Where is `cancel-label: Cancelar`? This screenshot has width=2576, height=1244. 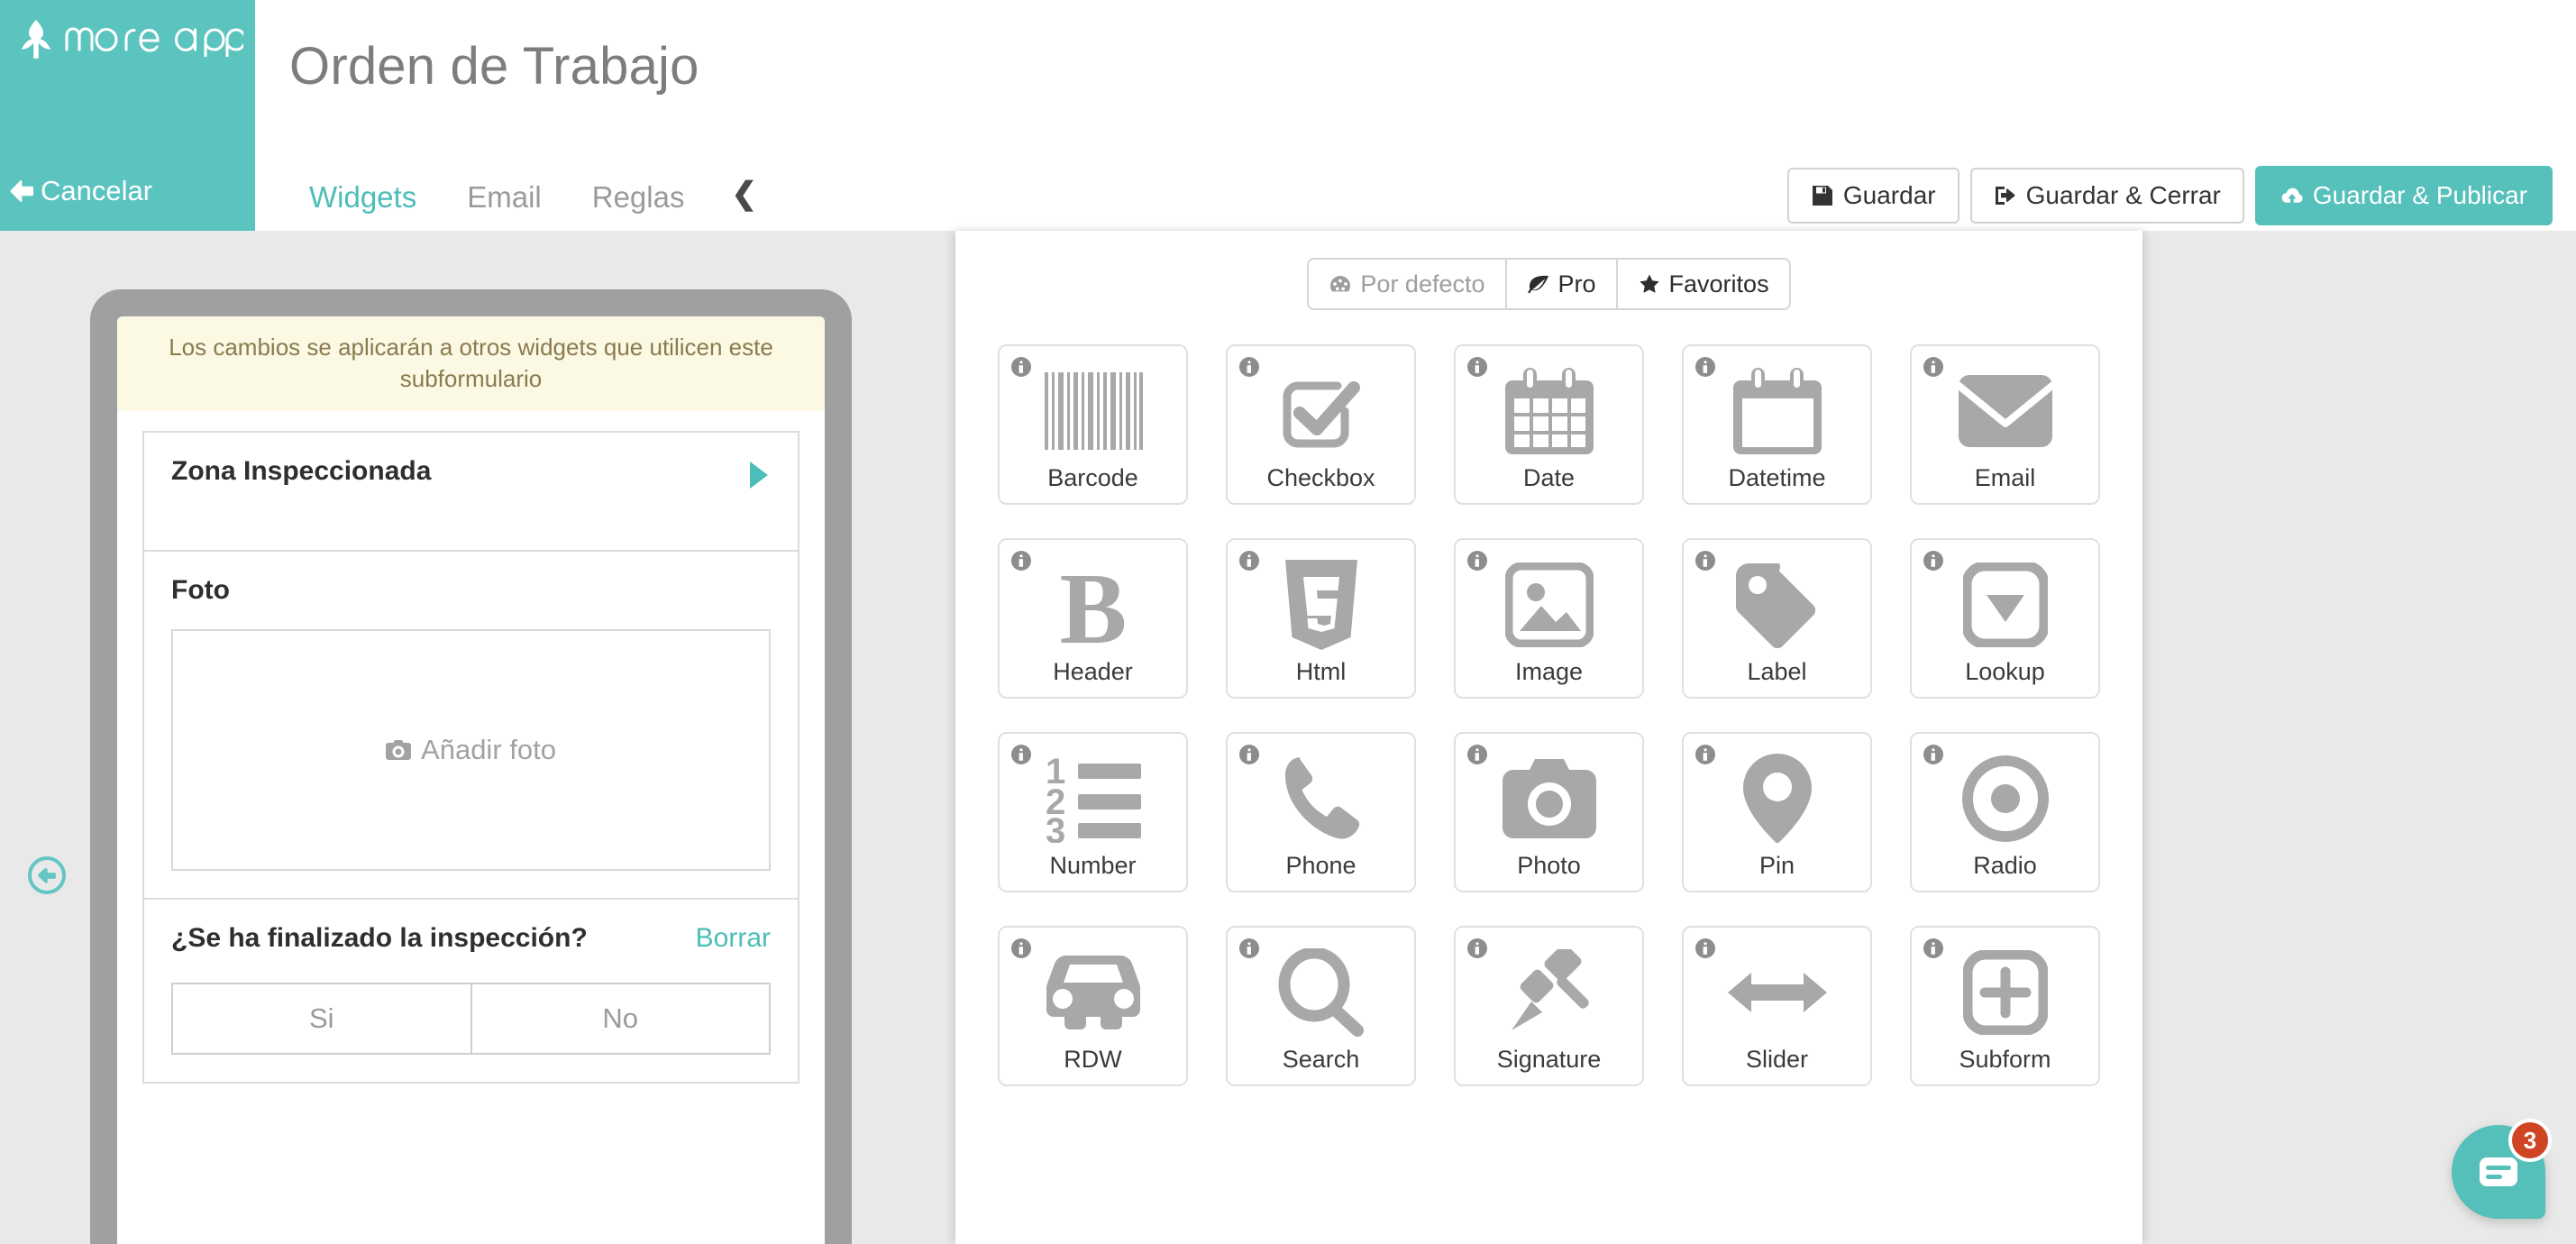
cancel-label: Cancelar is located at coordinates (97, 191).